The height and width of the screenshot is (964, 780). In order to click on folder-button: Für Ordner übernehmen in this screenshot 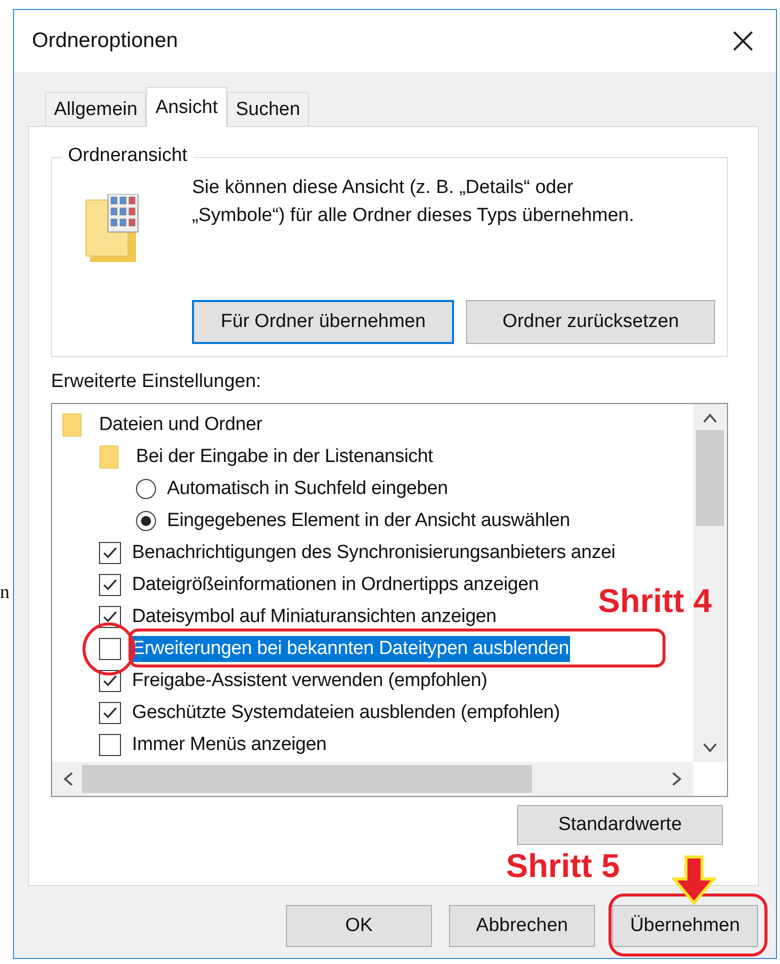, I will do `click(323, 322)`.